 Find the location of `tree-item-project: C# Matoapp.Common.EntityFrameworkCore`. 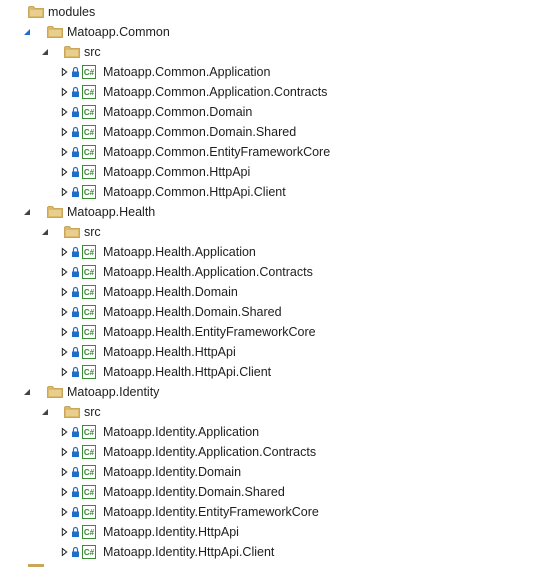

tree-item-project: C# Matoapp.Common.EntityFrameworkCore is located at coordinates (273, 152).